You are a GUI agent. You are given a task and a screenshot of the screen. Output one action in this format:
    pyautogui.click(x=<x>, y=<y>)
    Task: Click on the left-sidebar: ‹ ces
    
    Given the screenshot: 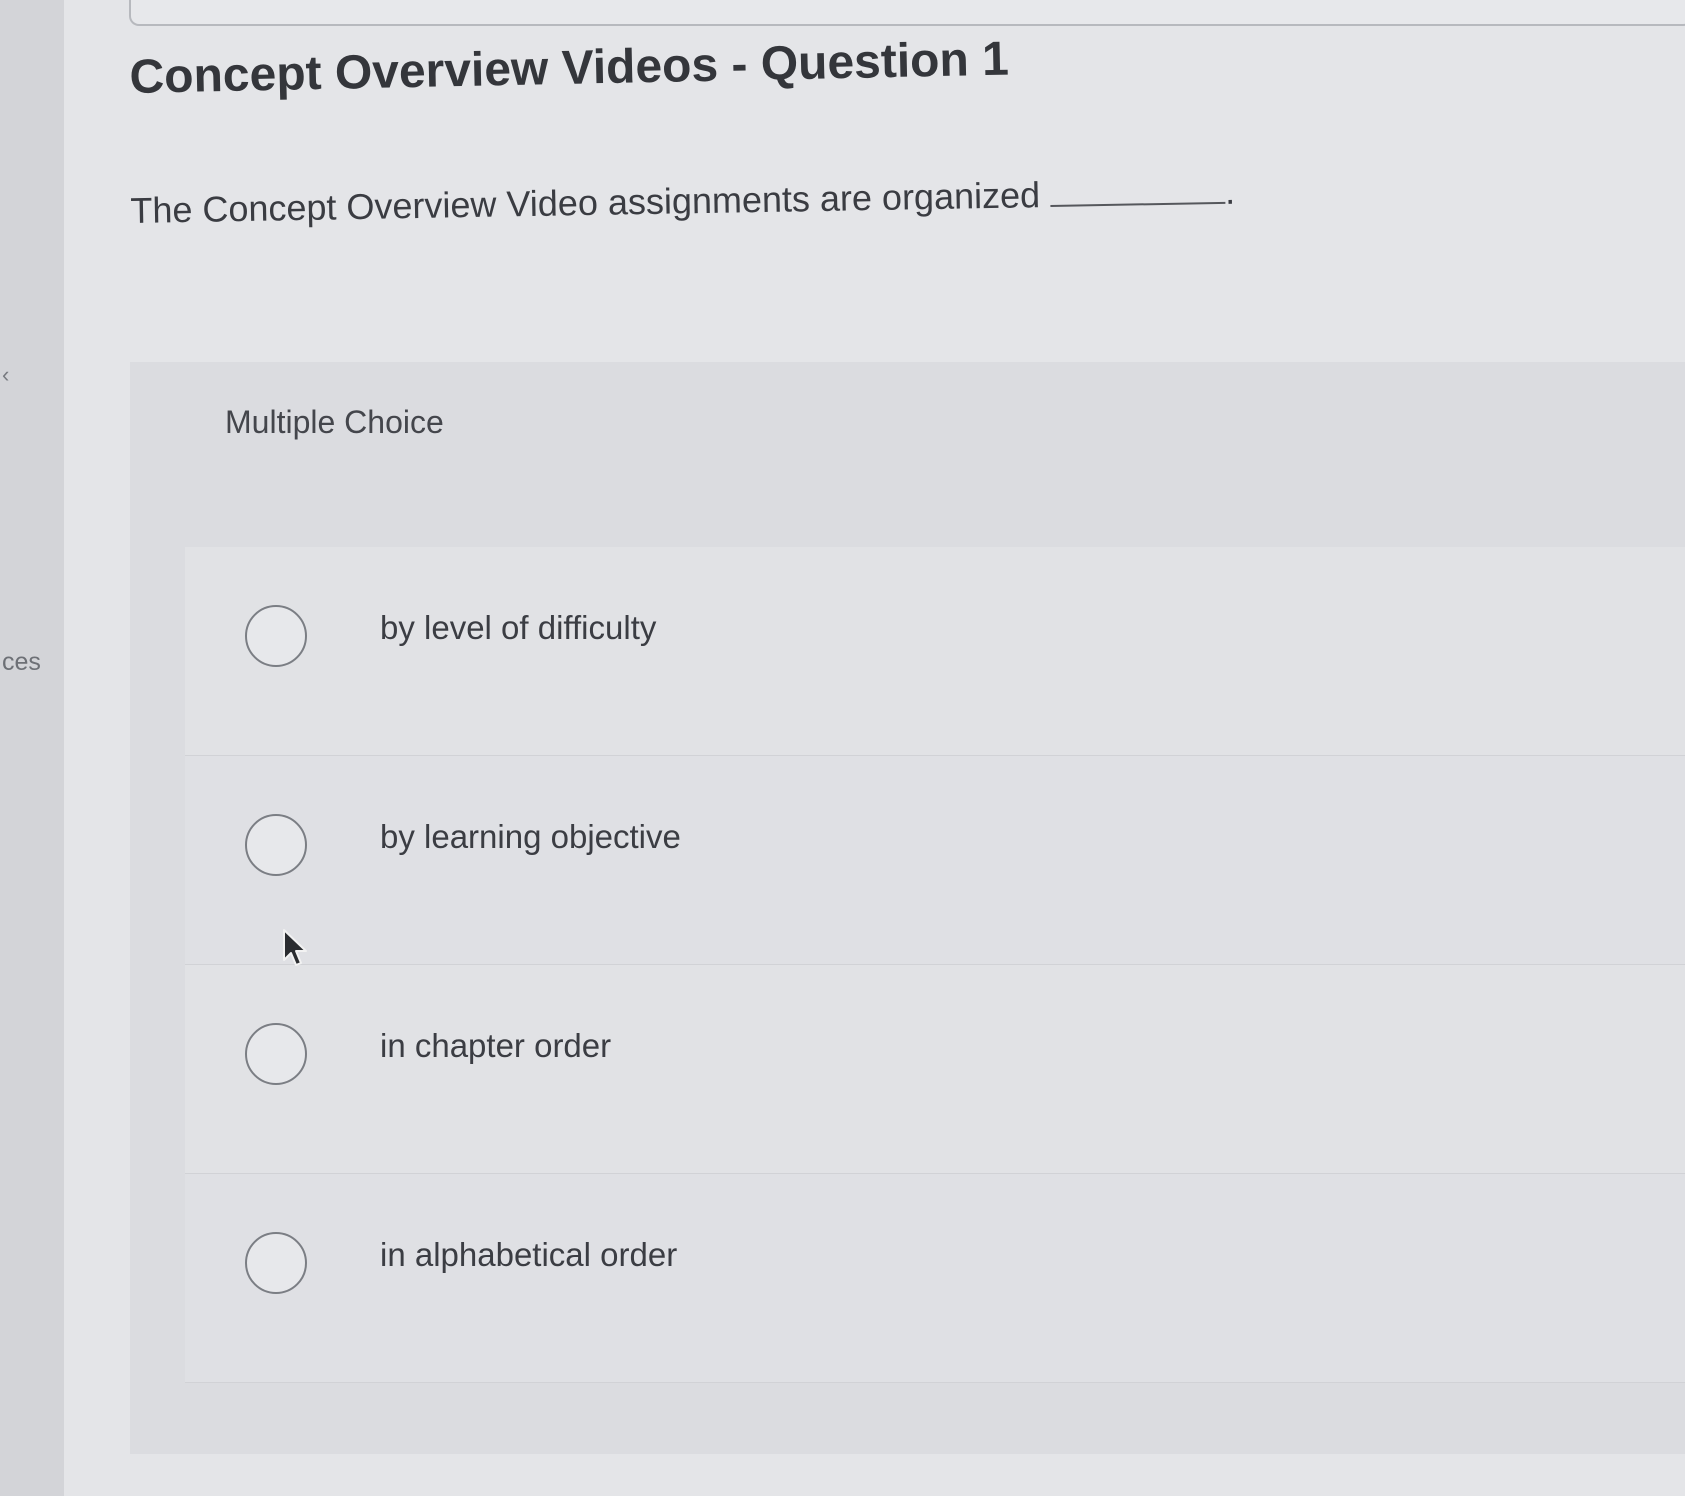 What is the action you would take?
    pyautogui.click(x=32, y=748)
    